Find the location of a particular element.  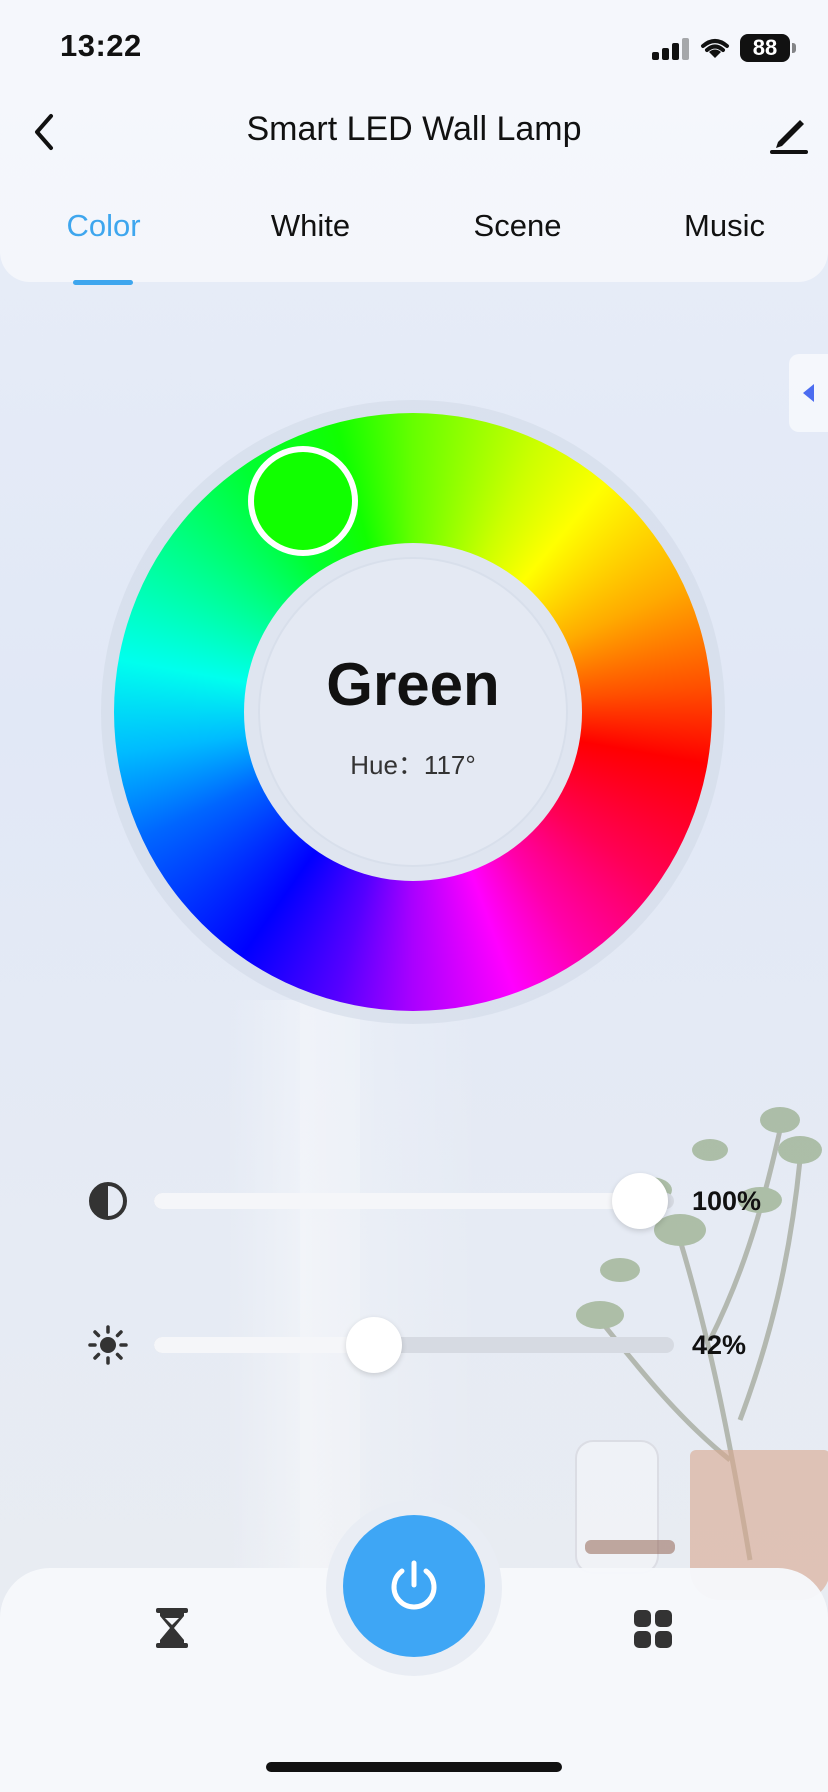

tab-music: Music is located at coordinates (724, 226).